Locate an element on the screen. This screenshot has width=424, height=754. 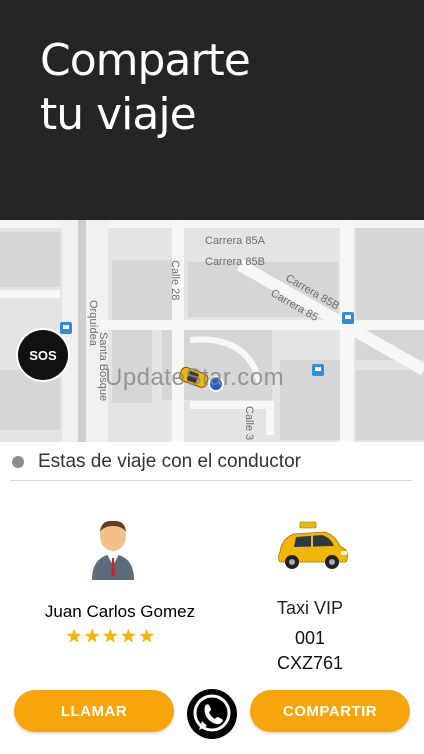
svg-text: Carrera 85A is located at coordinates (235, 241).